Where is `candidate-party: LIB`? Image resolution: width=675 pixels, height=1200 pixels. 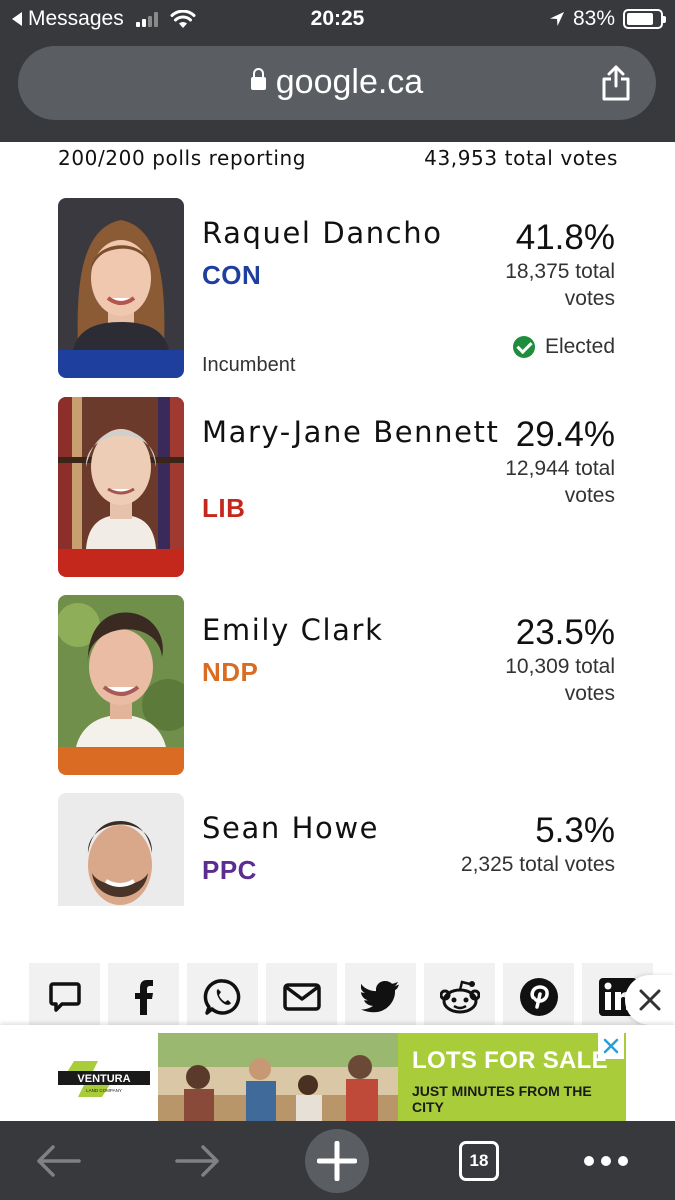 candidate-party: LIB is located at coordinates (224, 508).